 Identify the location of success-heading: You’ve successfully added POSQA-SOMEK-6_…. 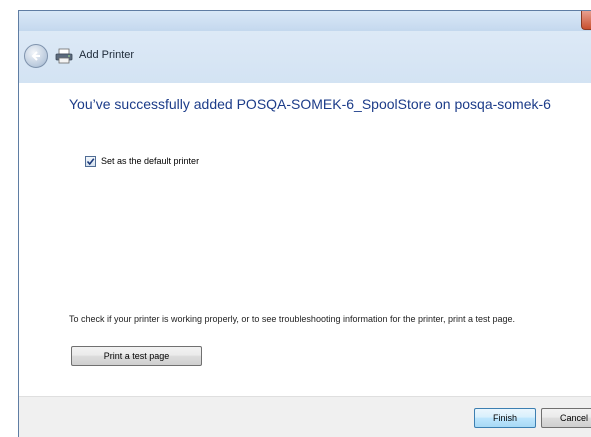
(310, 104).